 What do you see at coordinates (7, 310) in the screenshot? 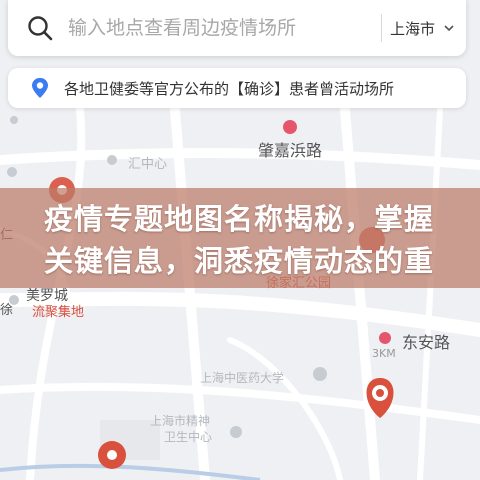
I see `map-label-west-fragment: 徐` at bounding box center [7, 310].